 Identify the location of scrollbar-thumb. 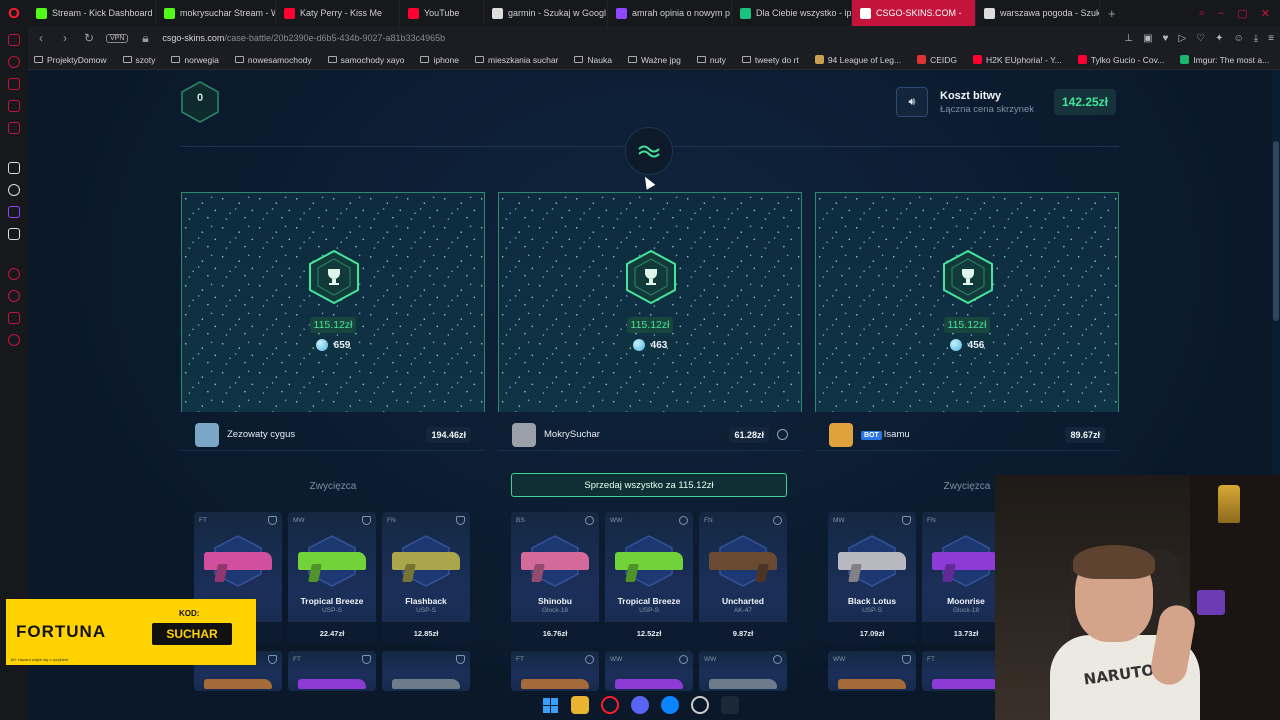
(1276, 231).